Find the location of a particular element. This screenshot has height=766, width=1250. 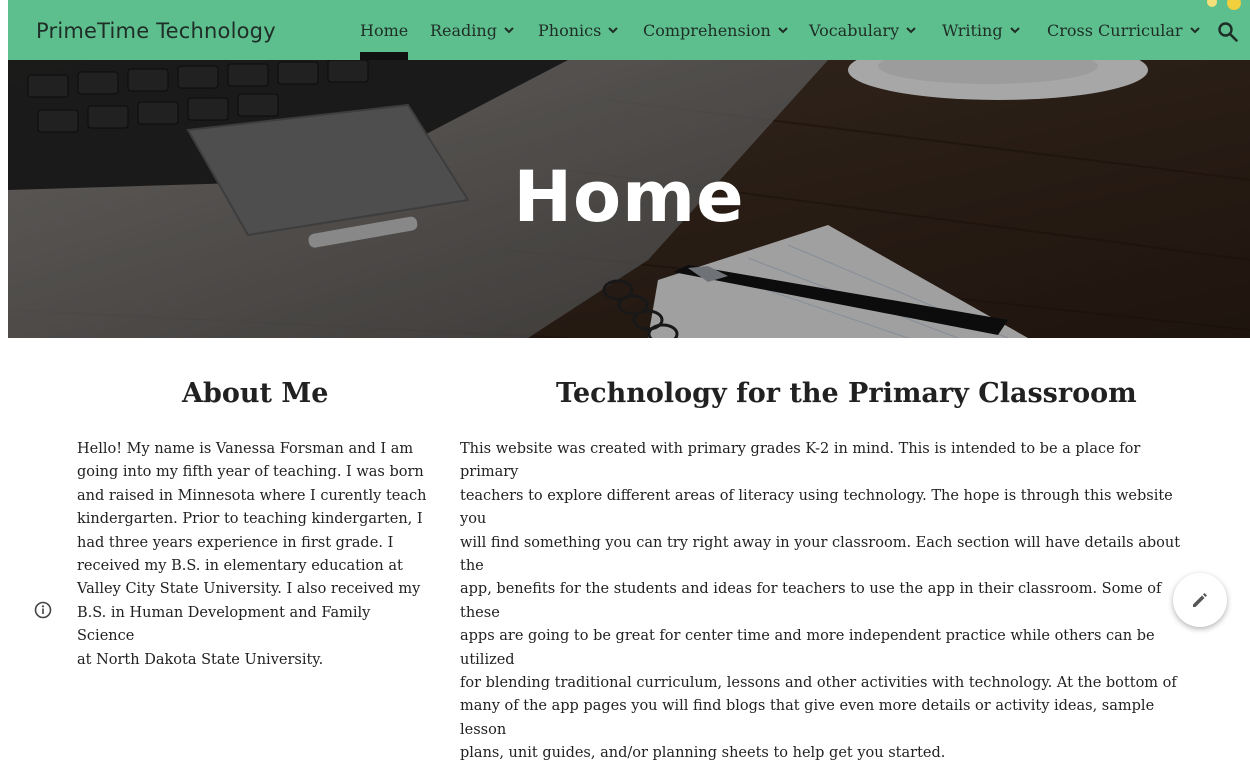

about-heading: About Me is located at coordinates (255, 393).